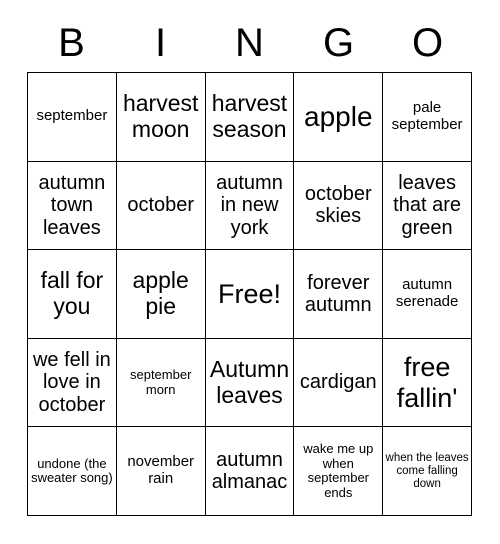 The height and width of the screenshot is (544, 500). Describe the element at coordinates (71, 43) in the screenshot. I see `bingo-header-letter-b: B` at that location.